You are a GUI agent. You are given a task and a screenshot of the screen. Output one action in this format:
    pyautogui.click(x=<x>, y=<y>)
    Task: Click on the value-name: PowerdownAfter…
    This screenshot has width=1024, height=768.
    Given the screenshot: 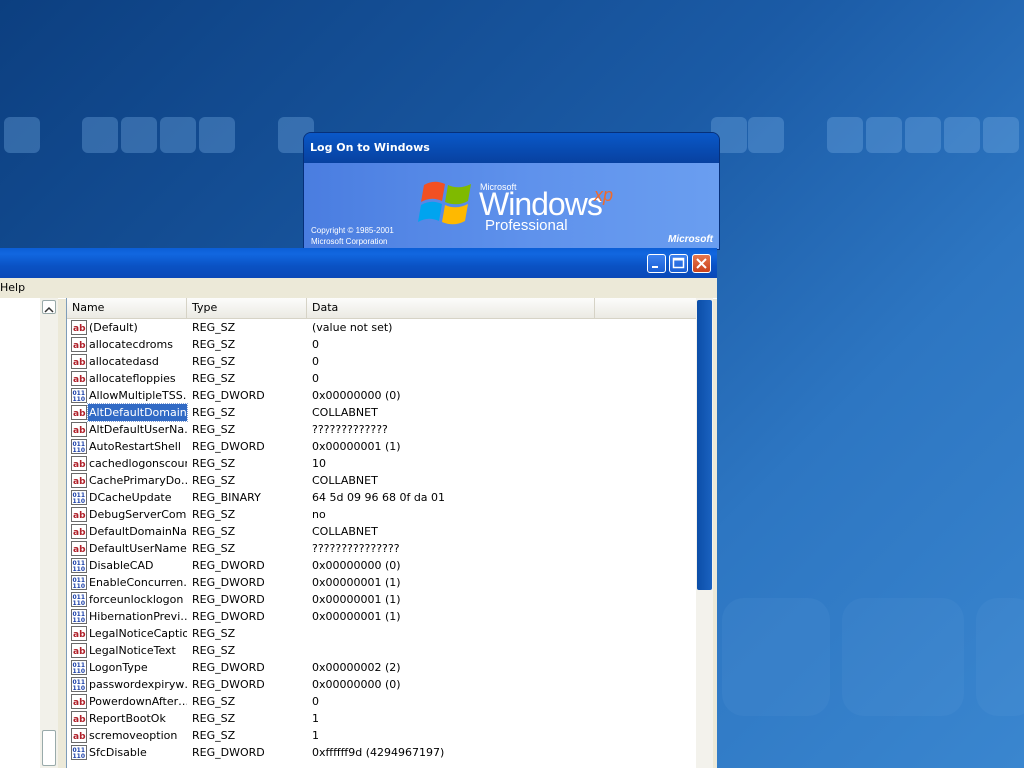 What is the action you would take?
    pyautogui.click(x=138, y=701)
    